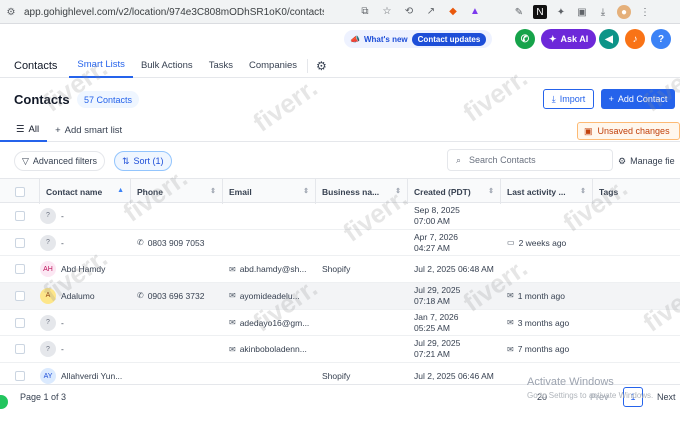 Image resolution: width=680 pixels, height=425 pixels. What do you see at coordinates (543, 322) in the screenshot?
I see `last-activity-value: 3 months ago` at bounding box center [543, 322].